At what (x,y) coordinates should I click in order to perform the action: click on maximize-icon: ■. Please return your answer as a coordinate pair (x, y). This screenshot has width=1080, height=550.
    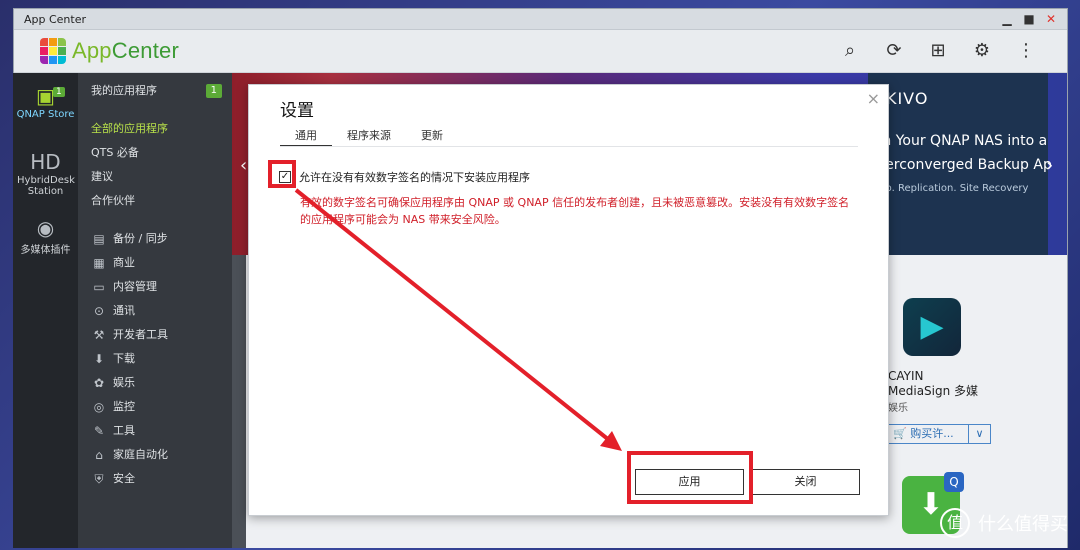
    Looking at the image, I should click on (1029, 19).